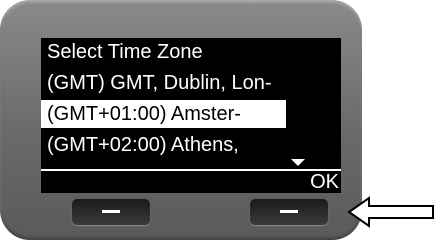  What do you see at coordinates (163, 114) in the screenshot?
I see `timezone-option-gmt-plus-1: (GMT+01:00) Amster-` at bounding box center [163, 114].